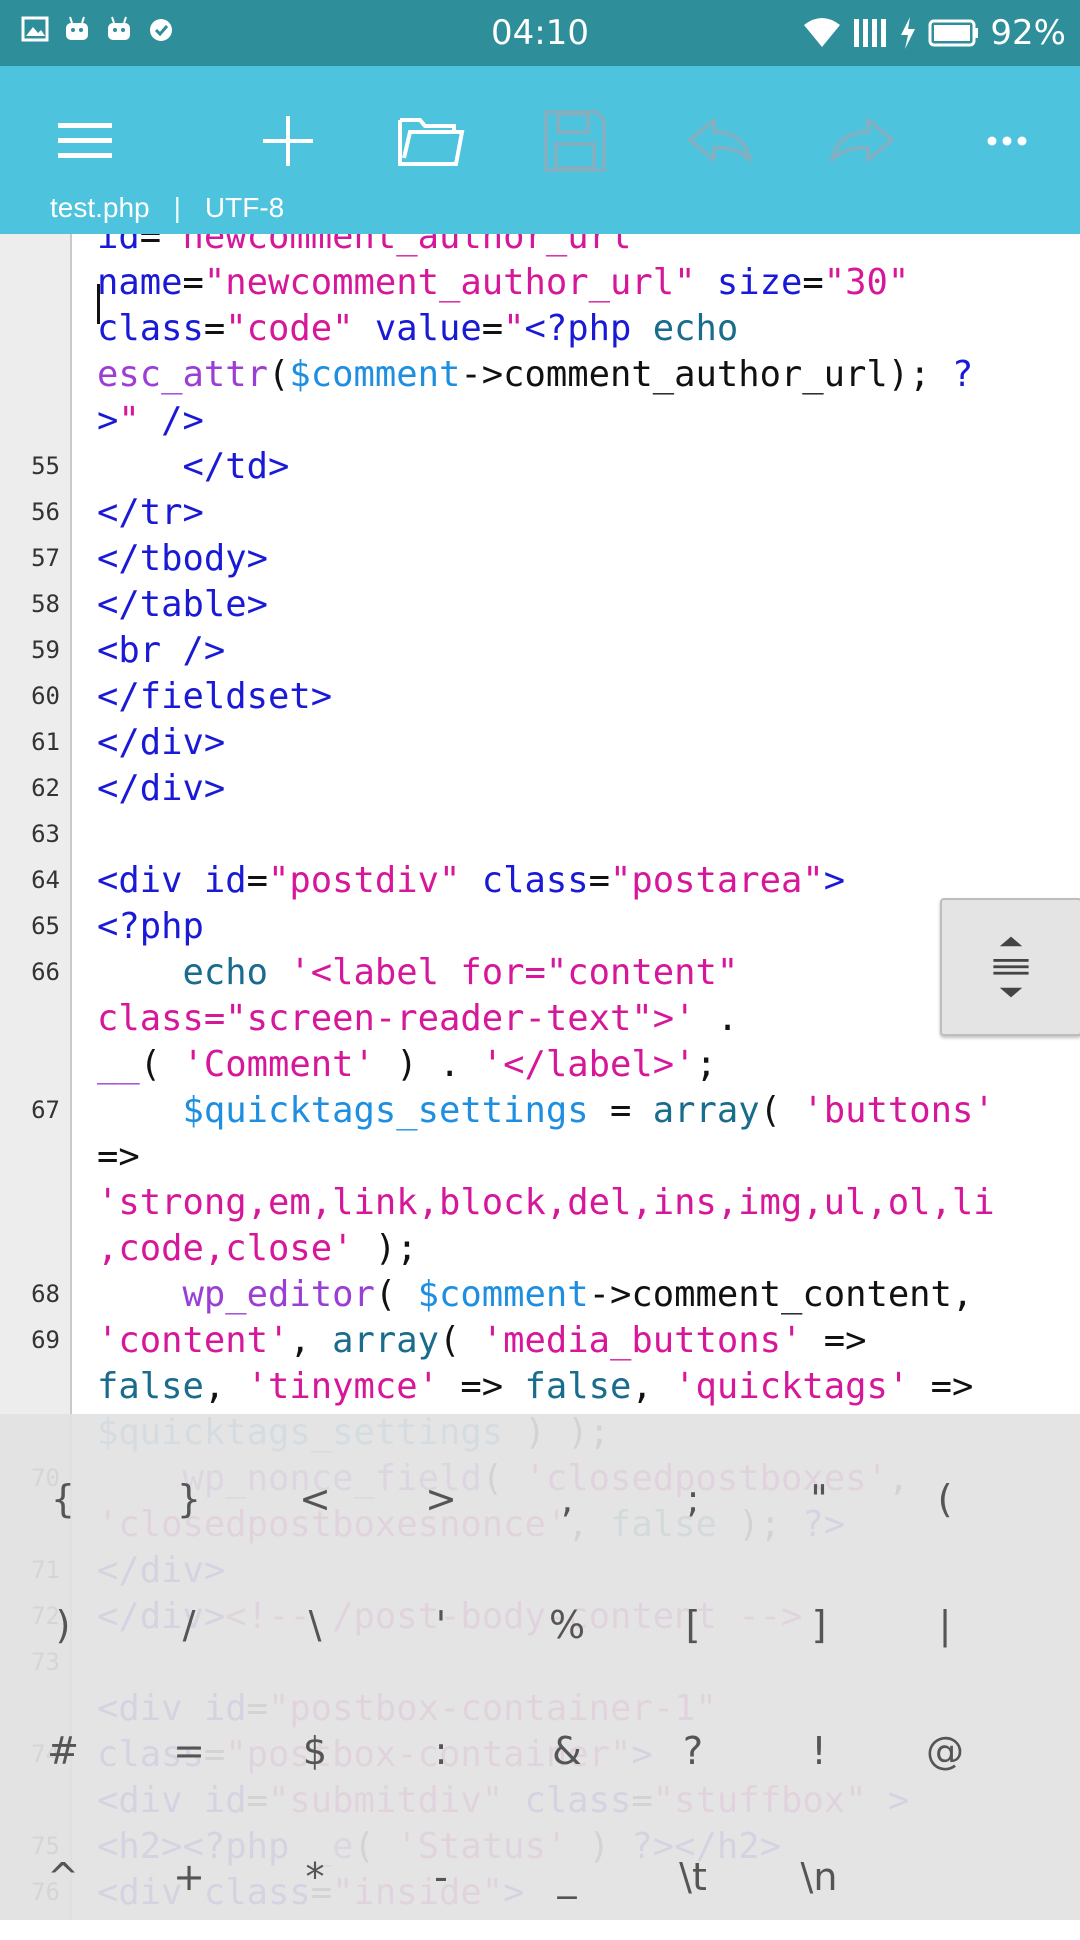  I want to click on symbol-key: ", so click(819, 1499).